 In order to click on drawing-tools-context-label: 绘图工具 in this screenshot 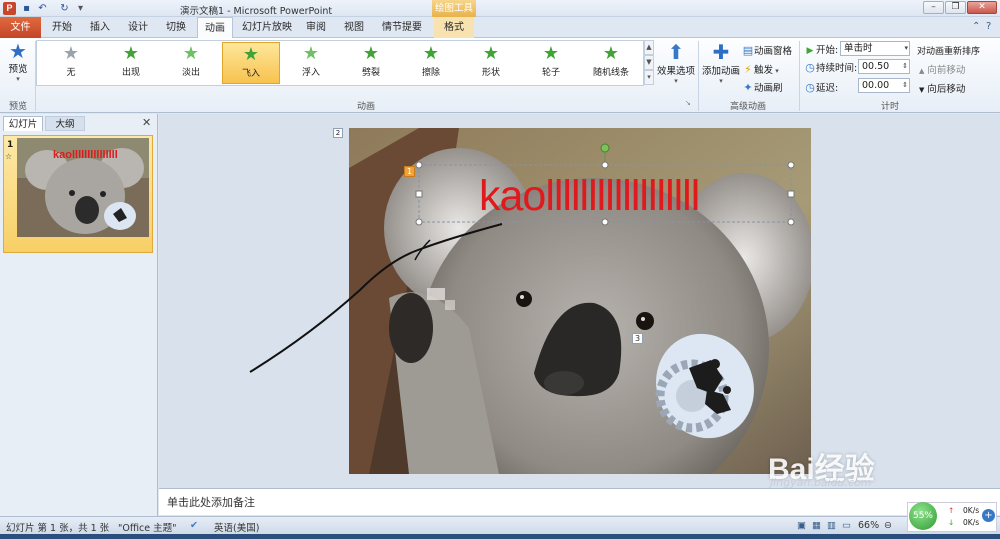, I will do `click(454, 8)`.